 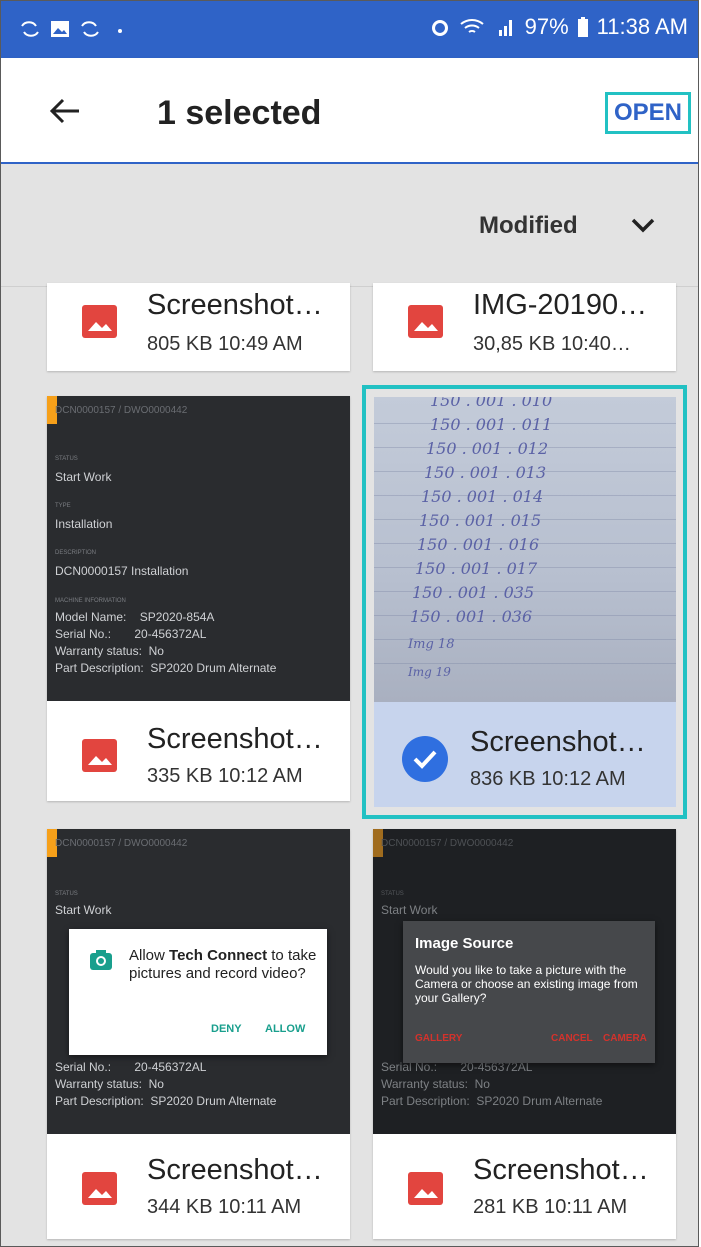 I want to click on thumb-machine-label: MACHINE INFORMATION, so click(x=90, y=601).